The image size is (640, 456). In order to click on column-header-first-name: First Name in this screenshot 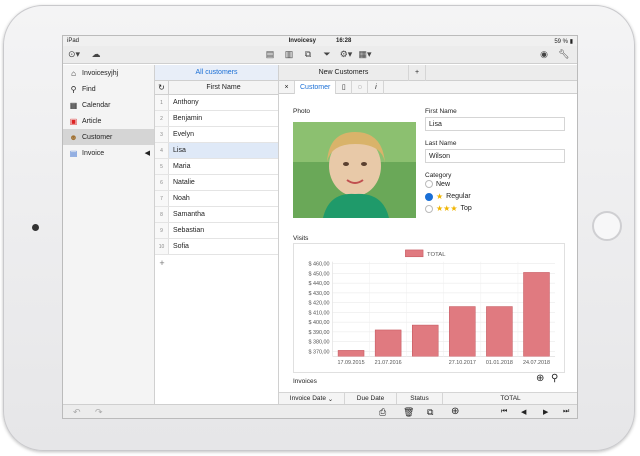, I will do `click(223, 87)`.